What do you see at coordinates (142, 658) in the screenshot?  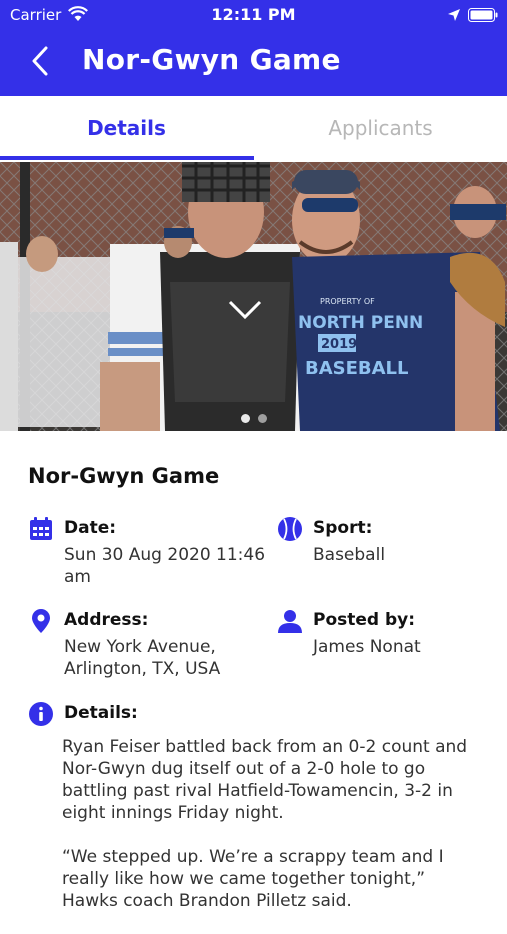 I see `address-value: New York Avenue, Arlington, TX, USA` at bounding box center [142, 658].